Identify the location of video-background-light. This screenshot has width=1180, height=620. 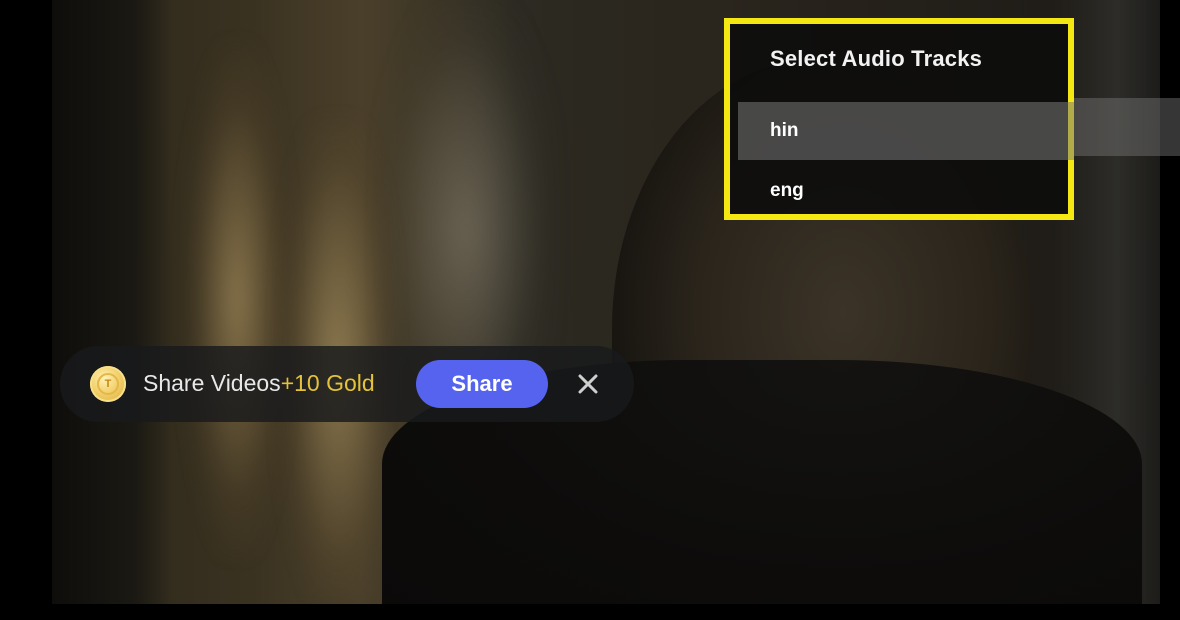
(237, 300).